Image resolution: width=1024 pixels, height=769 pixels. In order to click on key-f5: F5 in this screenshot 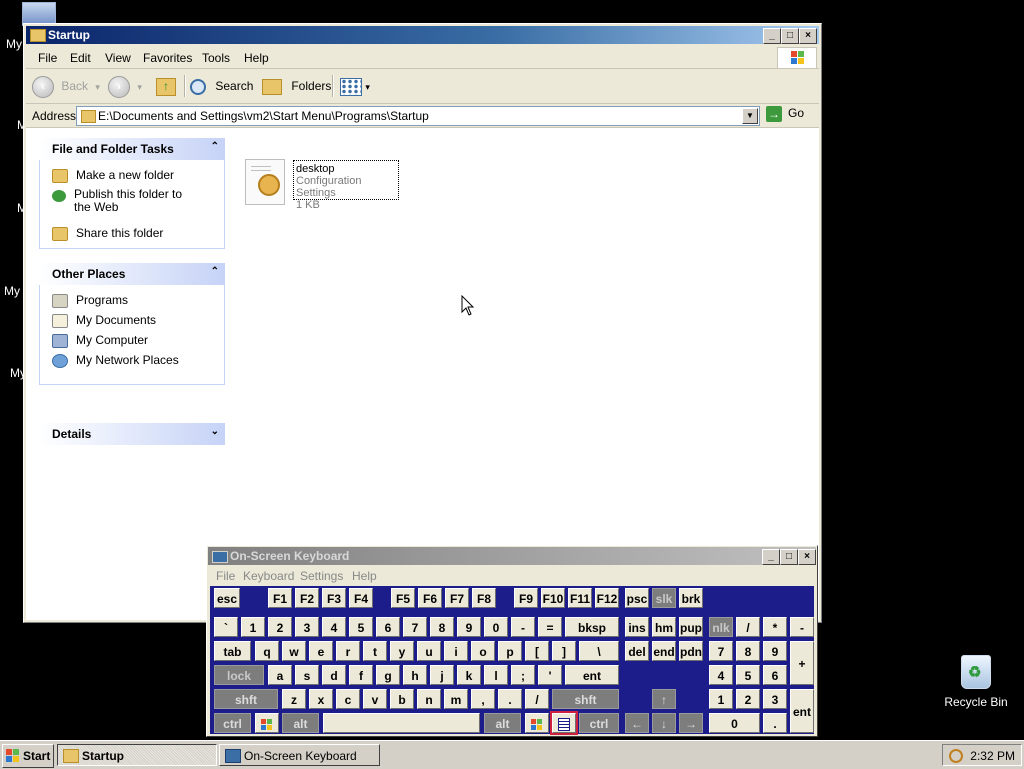, I will do `click(403, 598)`.